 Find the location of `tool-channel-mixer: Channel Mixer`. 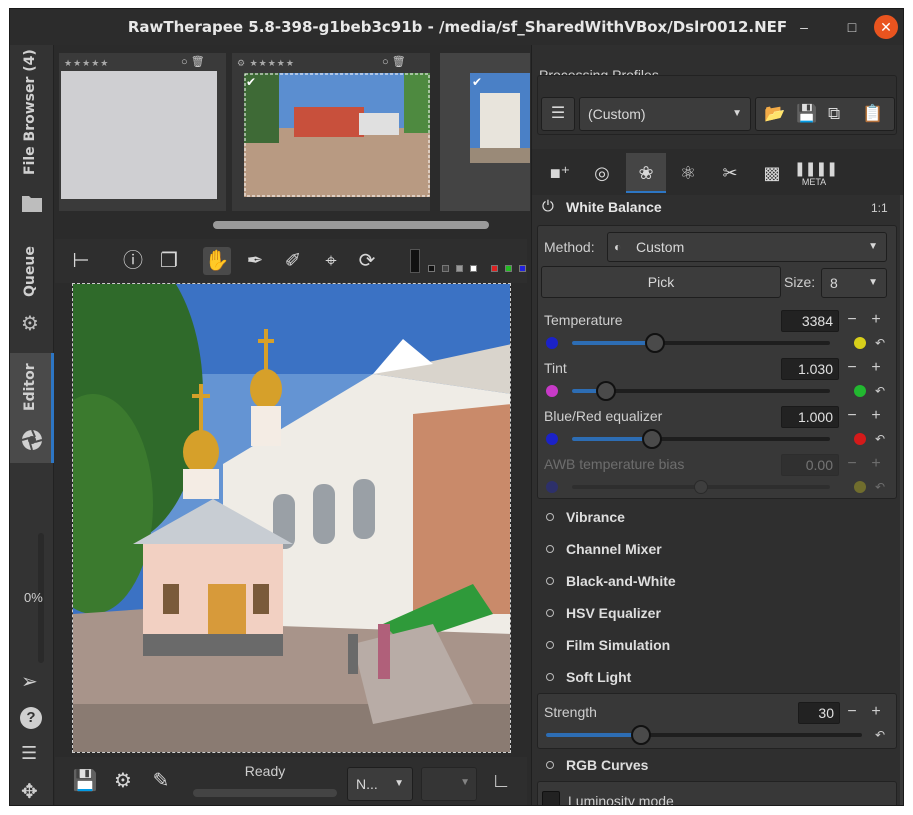

tool-channel-mixer: Channel Mixer is located at coordinates (604, 549).